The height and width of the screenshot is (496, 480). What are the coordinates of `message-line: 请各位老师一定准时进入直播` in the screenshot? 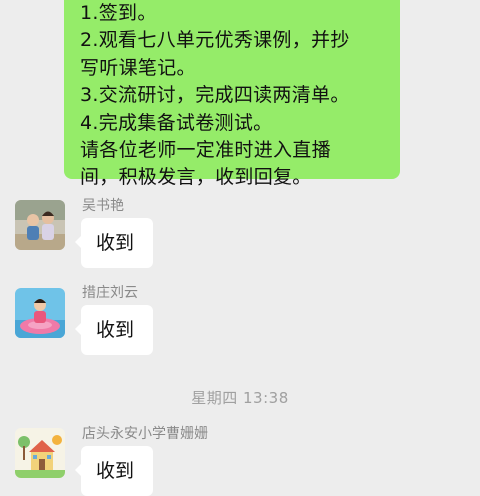 It's located at (205, 150).